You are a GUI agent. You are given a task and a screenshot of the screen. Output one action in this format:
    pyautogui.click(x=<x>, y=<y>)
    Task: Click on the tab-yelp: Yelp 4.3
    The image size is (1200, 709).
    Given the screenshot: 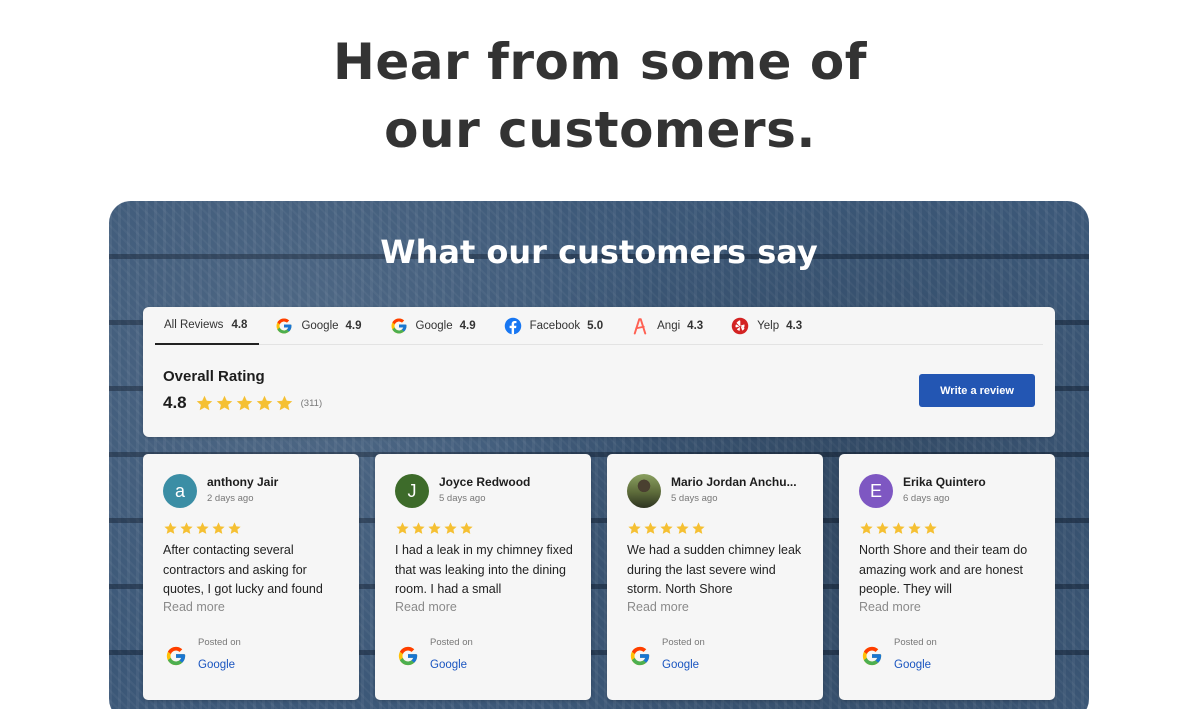 What is the action you would take?
    pyautogui.click(x=766, y=326)
    